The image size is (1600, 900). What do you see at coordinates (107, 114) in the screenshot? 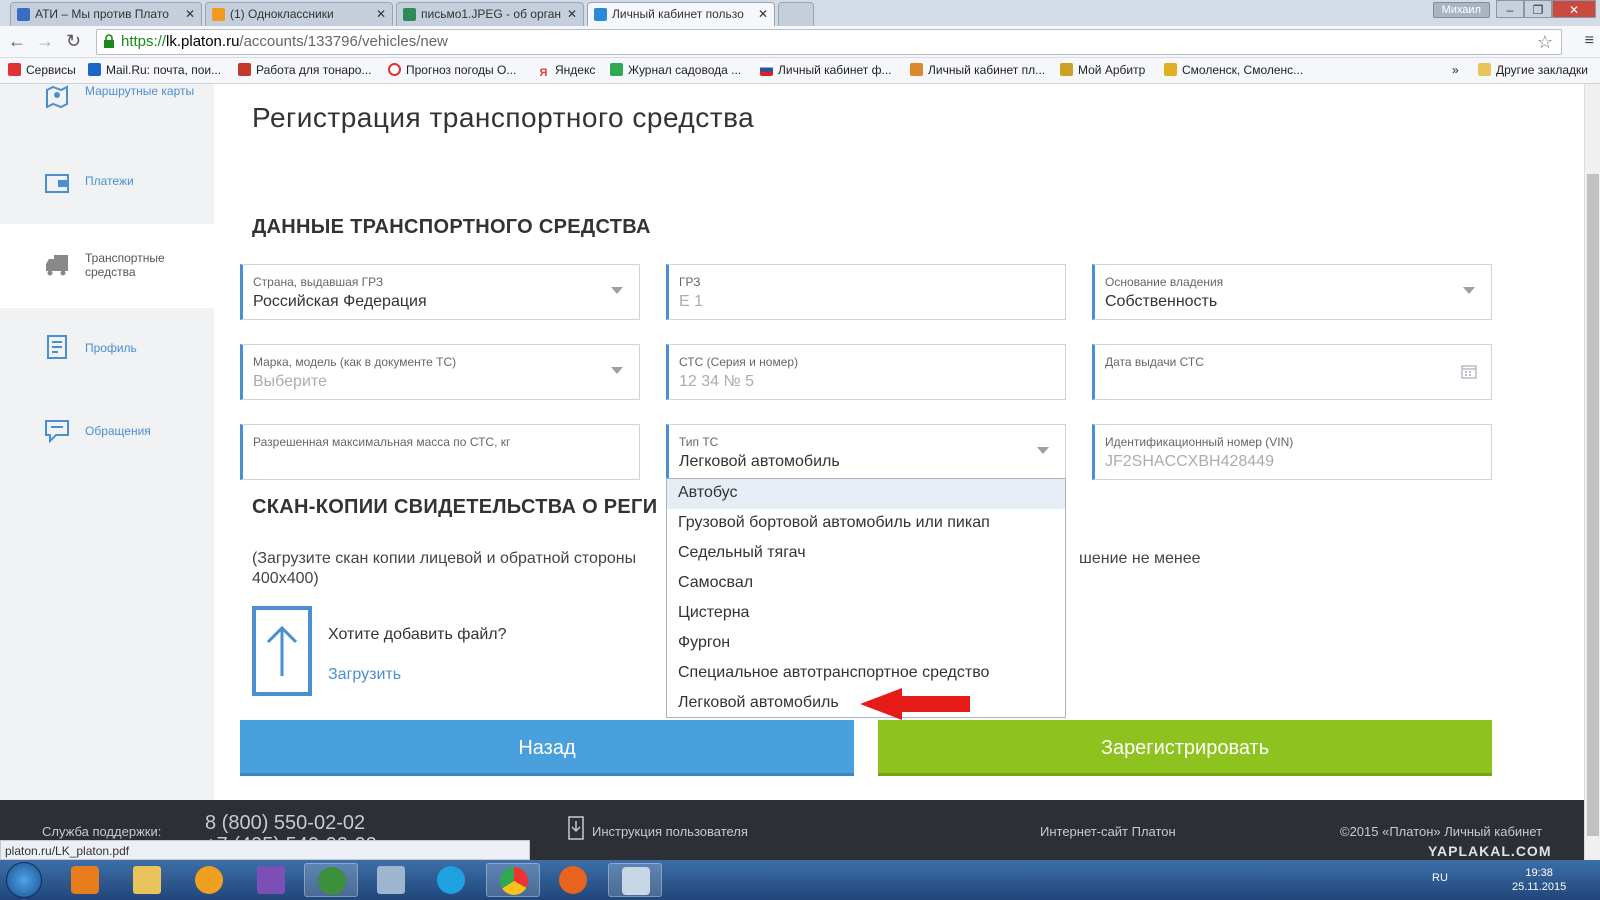
I see `sidebar-item-route-cards: Маршрутные карты` at bounding box center [107, 114].